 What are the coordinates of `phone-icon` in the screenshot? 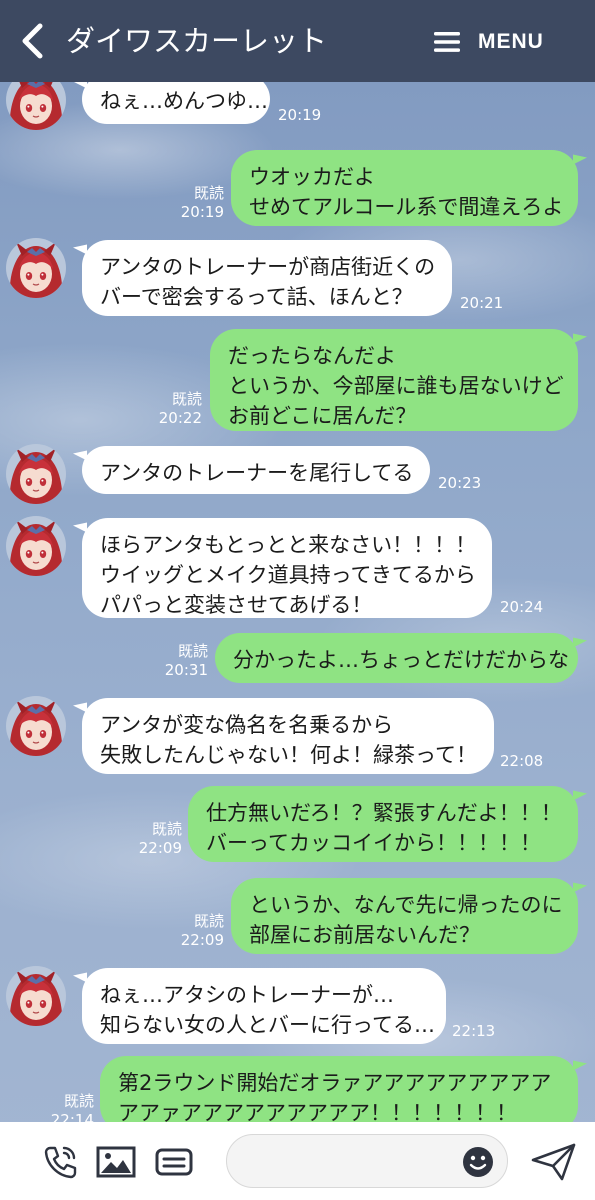 It's located at (60, 1162).